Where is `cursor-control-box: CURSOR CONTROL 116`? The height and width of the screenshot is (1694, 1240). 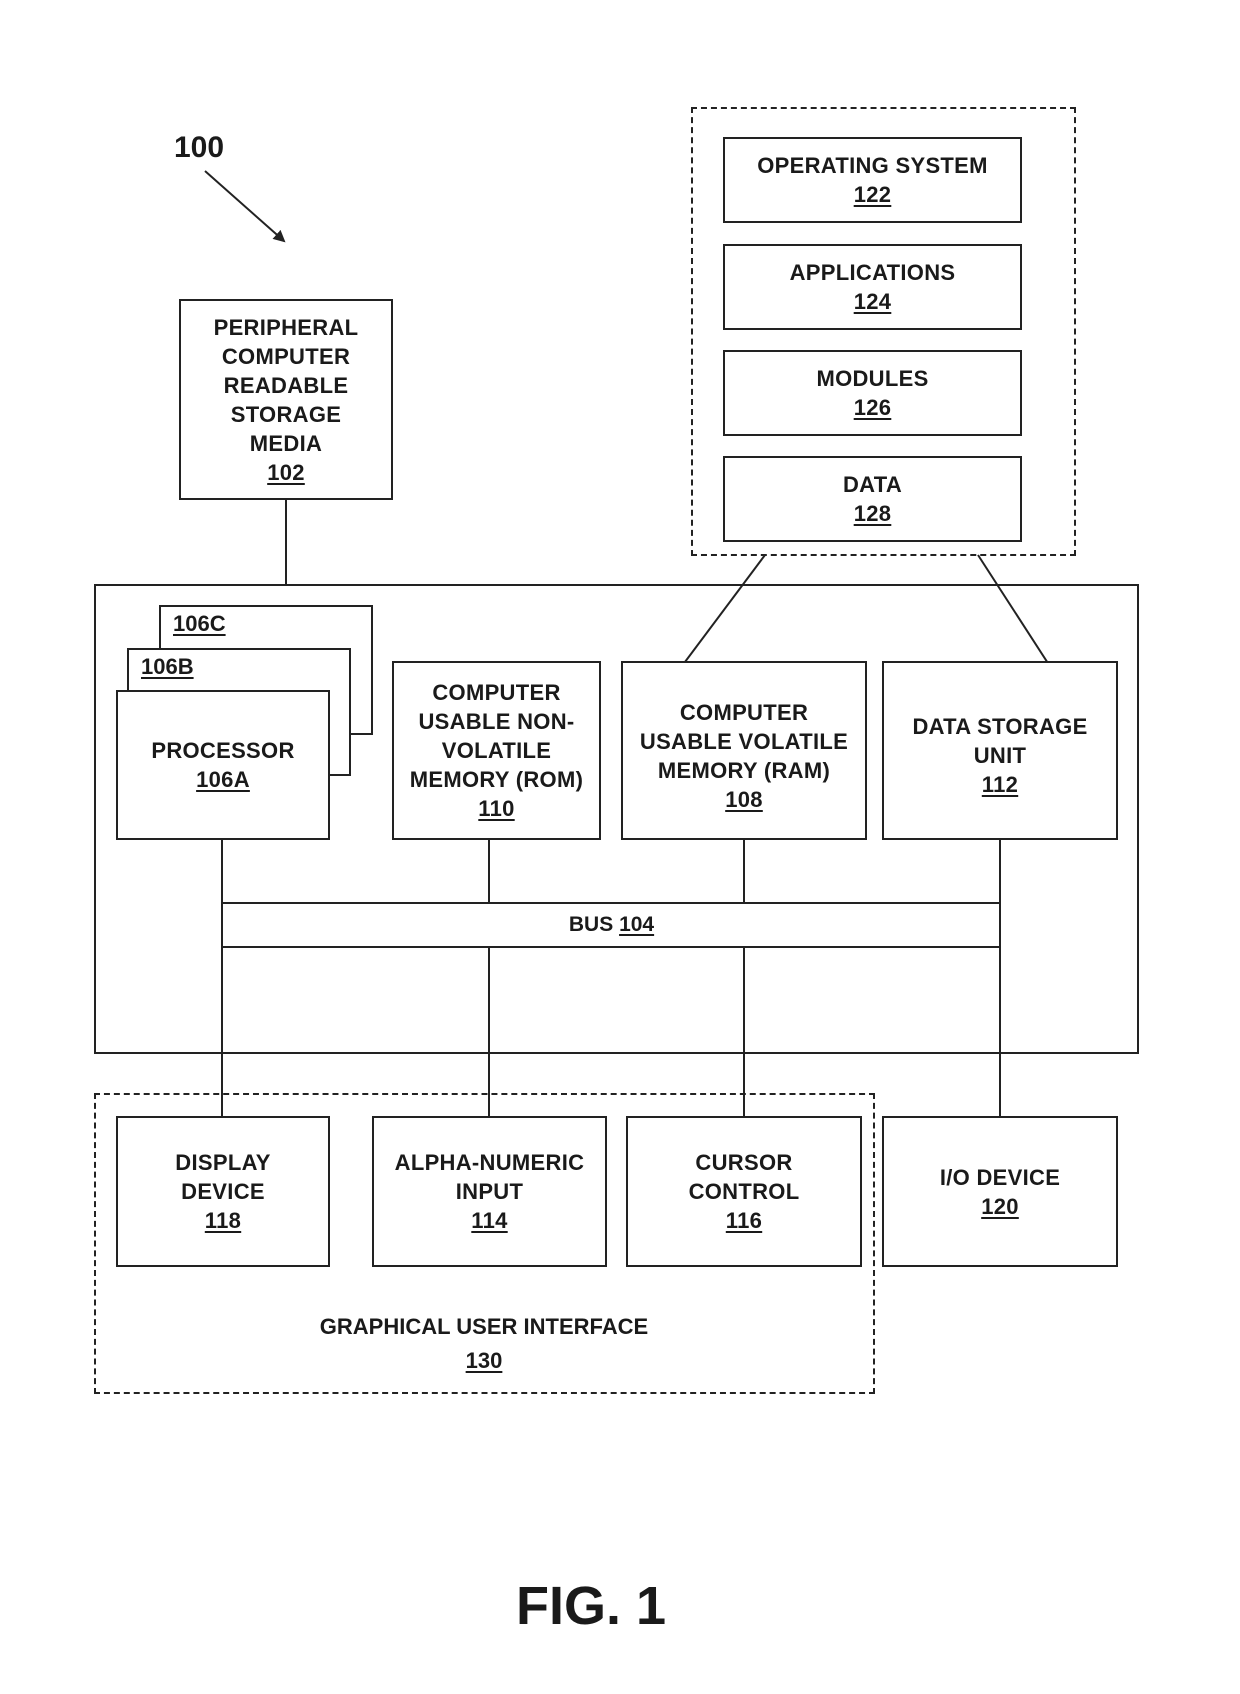 cursor-control-box: CURSOR CONTROL 116 is located at coordinates (744, 1191).